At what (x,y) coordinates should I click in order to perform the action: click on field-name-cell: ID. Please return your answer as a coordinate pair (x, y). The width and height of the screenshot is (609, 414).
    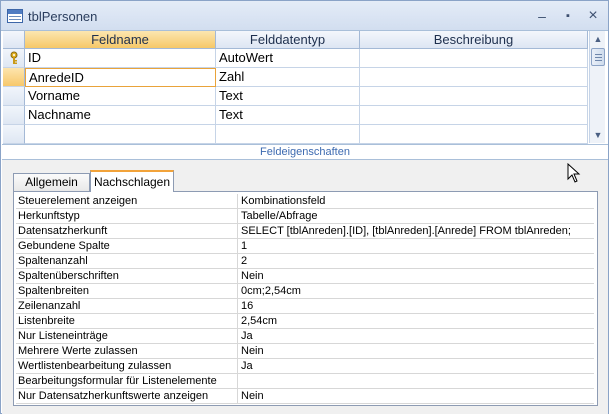
    Looking at the image, I should click on (120, 58).